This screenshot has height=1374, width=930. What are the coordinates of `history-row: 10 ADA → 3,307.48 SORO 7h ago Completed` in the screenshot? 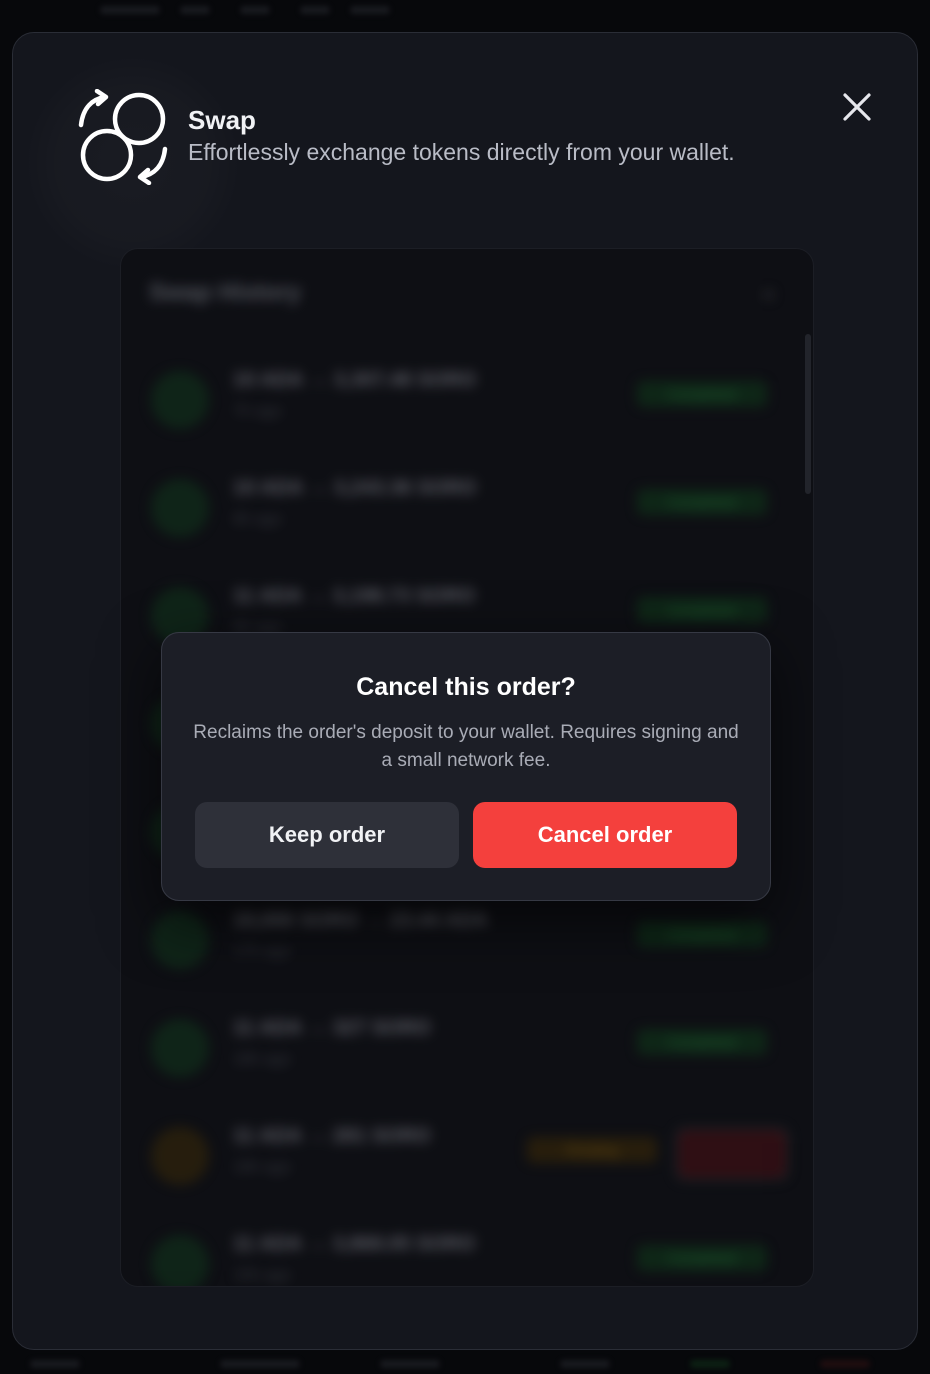 It's located at (467, 403).